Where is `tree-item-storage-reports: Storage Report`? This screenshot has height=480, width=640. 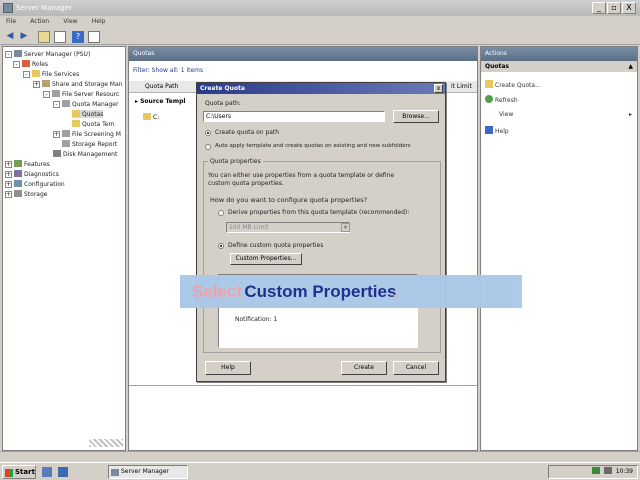 tree-item-storage-reports: Storage Report is located at coordinates (89, 144).